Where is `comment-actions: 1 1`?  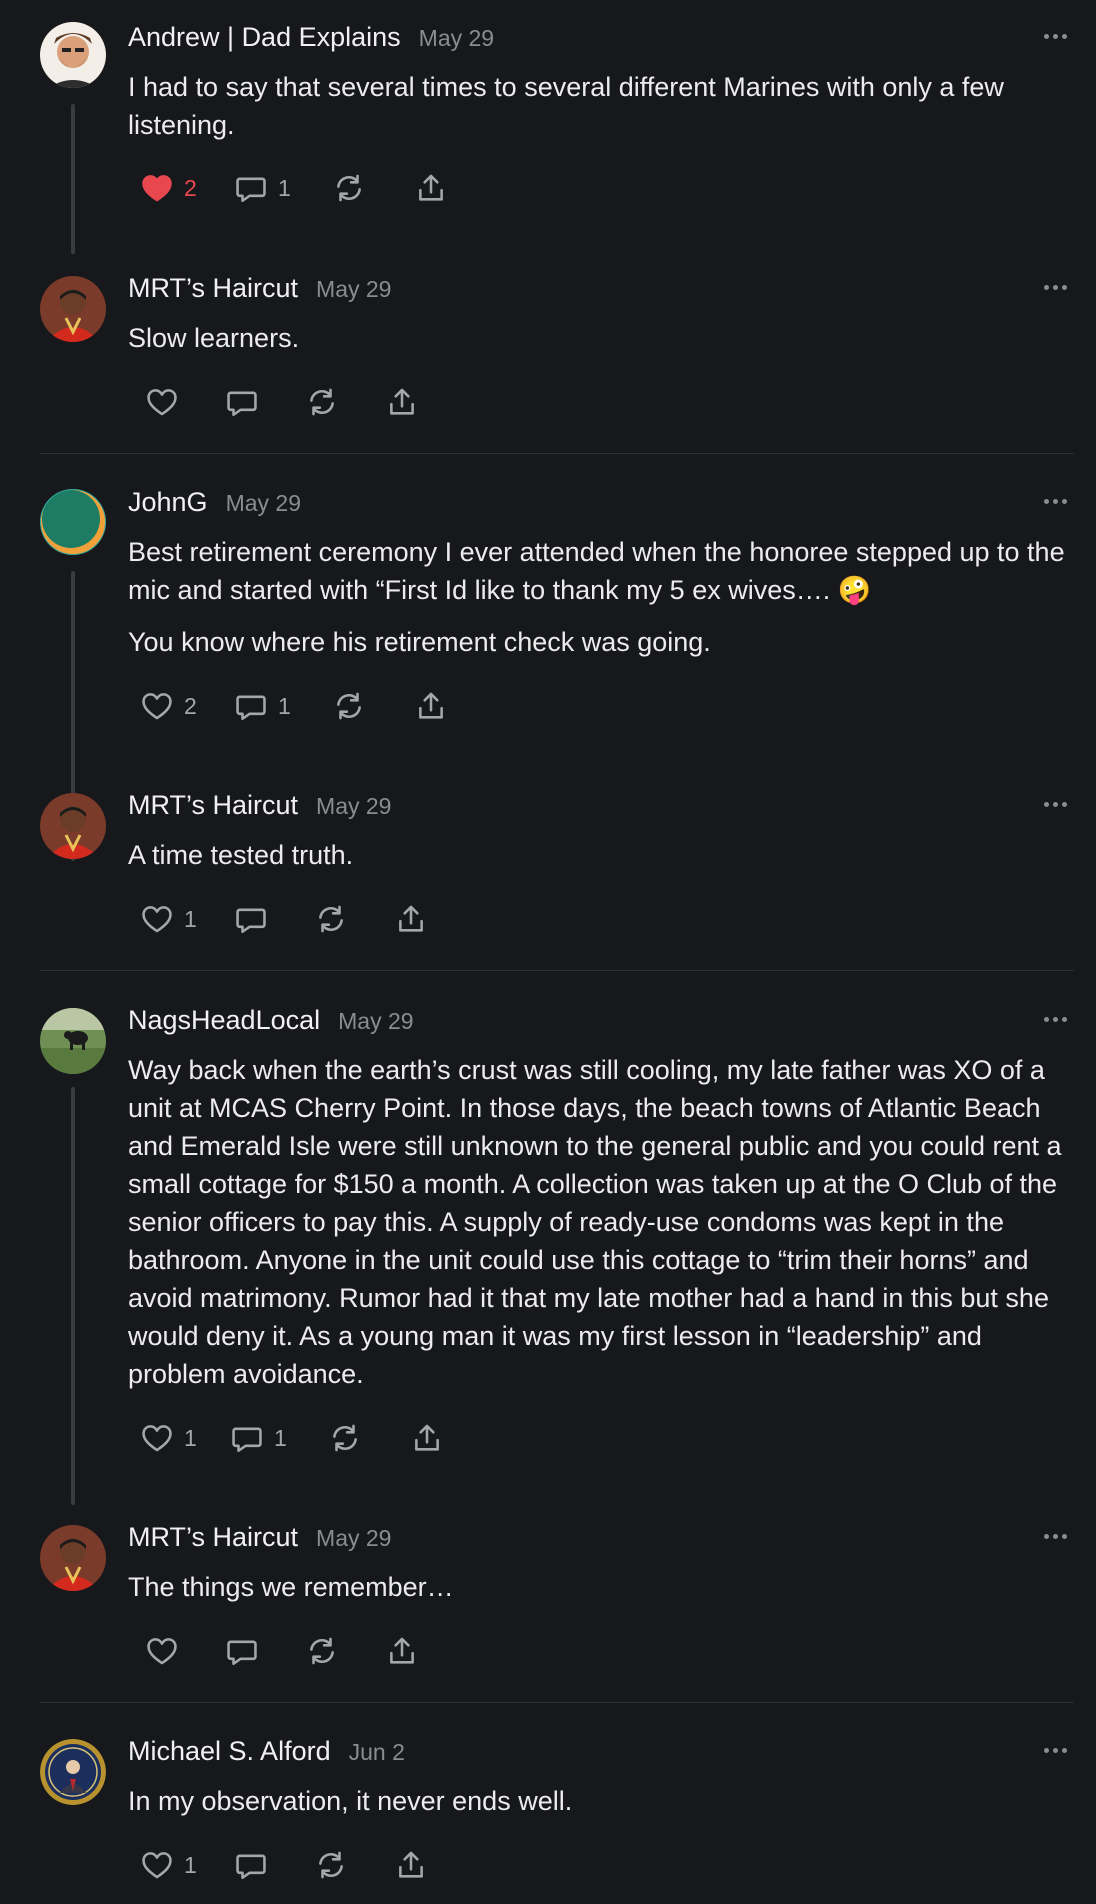 comment-actions: 1 1 is located at coordinates (292, 1438).